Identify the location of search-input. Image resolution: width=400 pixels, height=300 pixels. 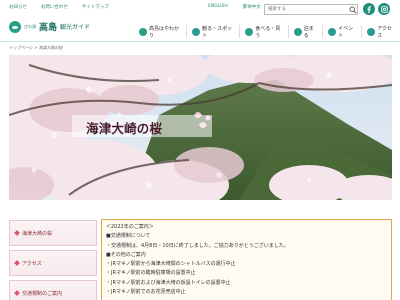
(307, 9).